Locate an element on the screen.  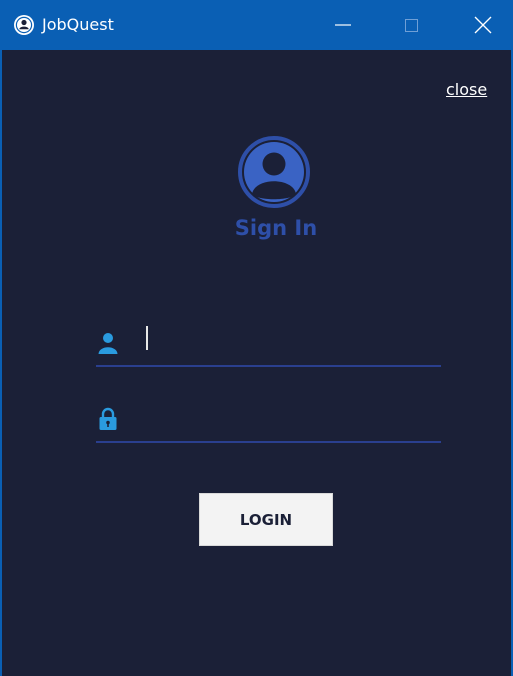
window-close-button is located at coordinates (483, 25).